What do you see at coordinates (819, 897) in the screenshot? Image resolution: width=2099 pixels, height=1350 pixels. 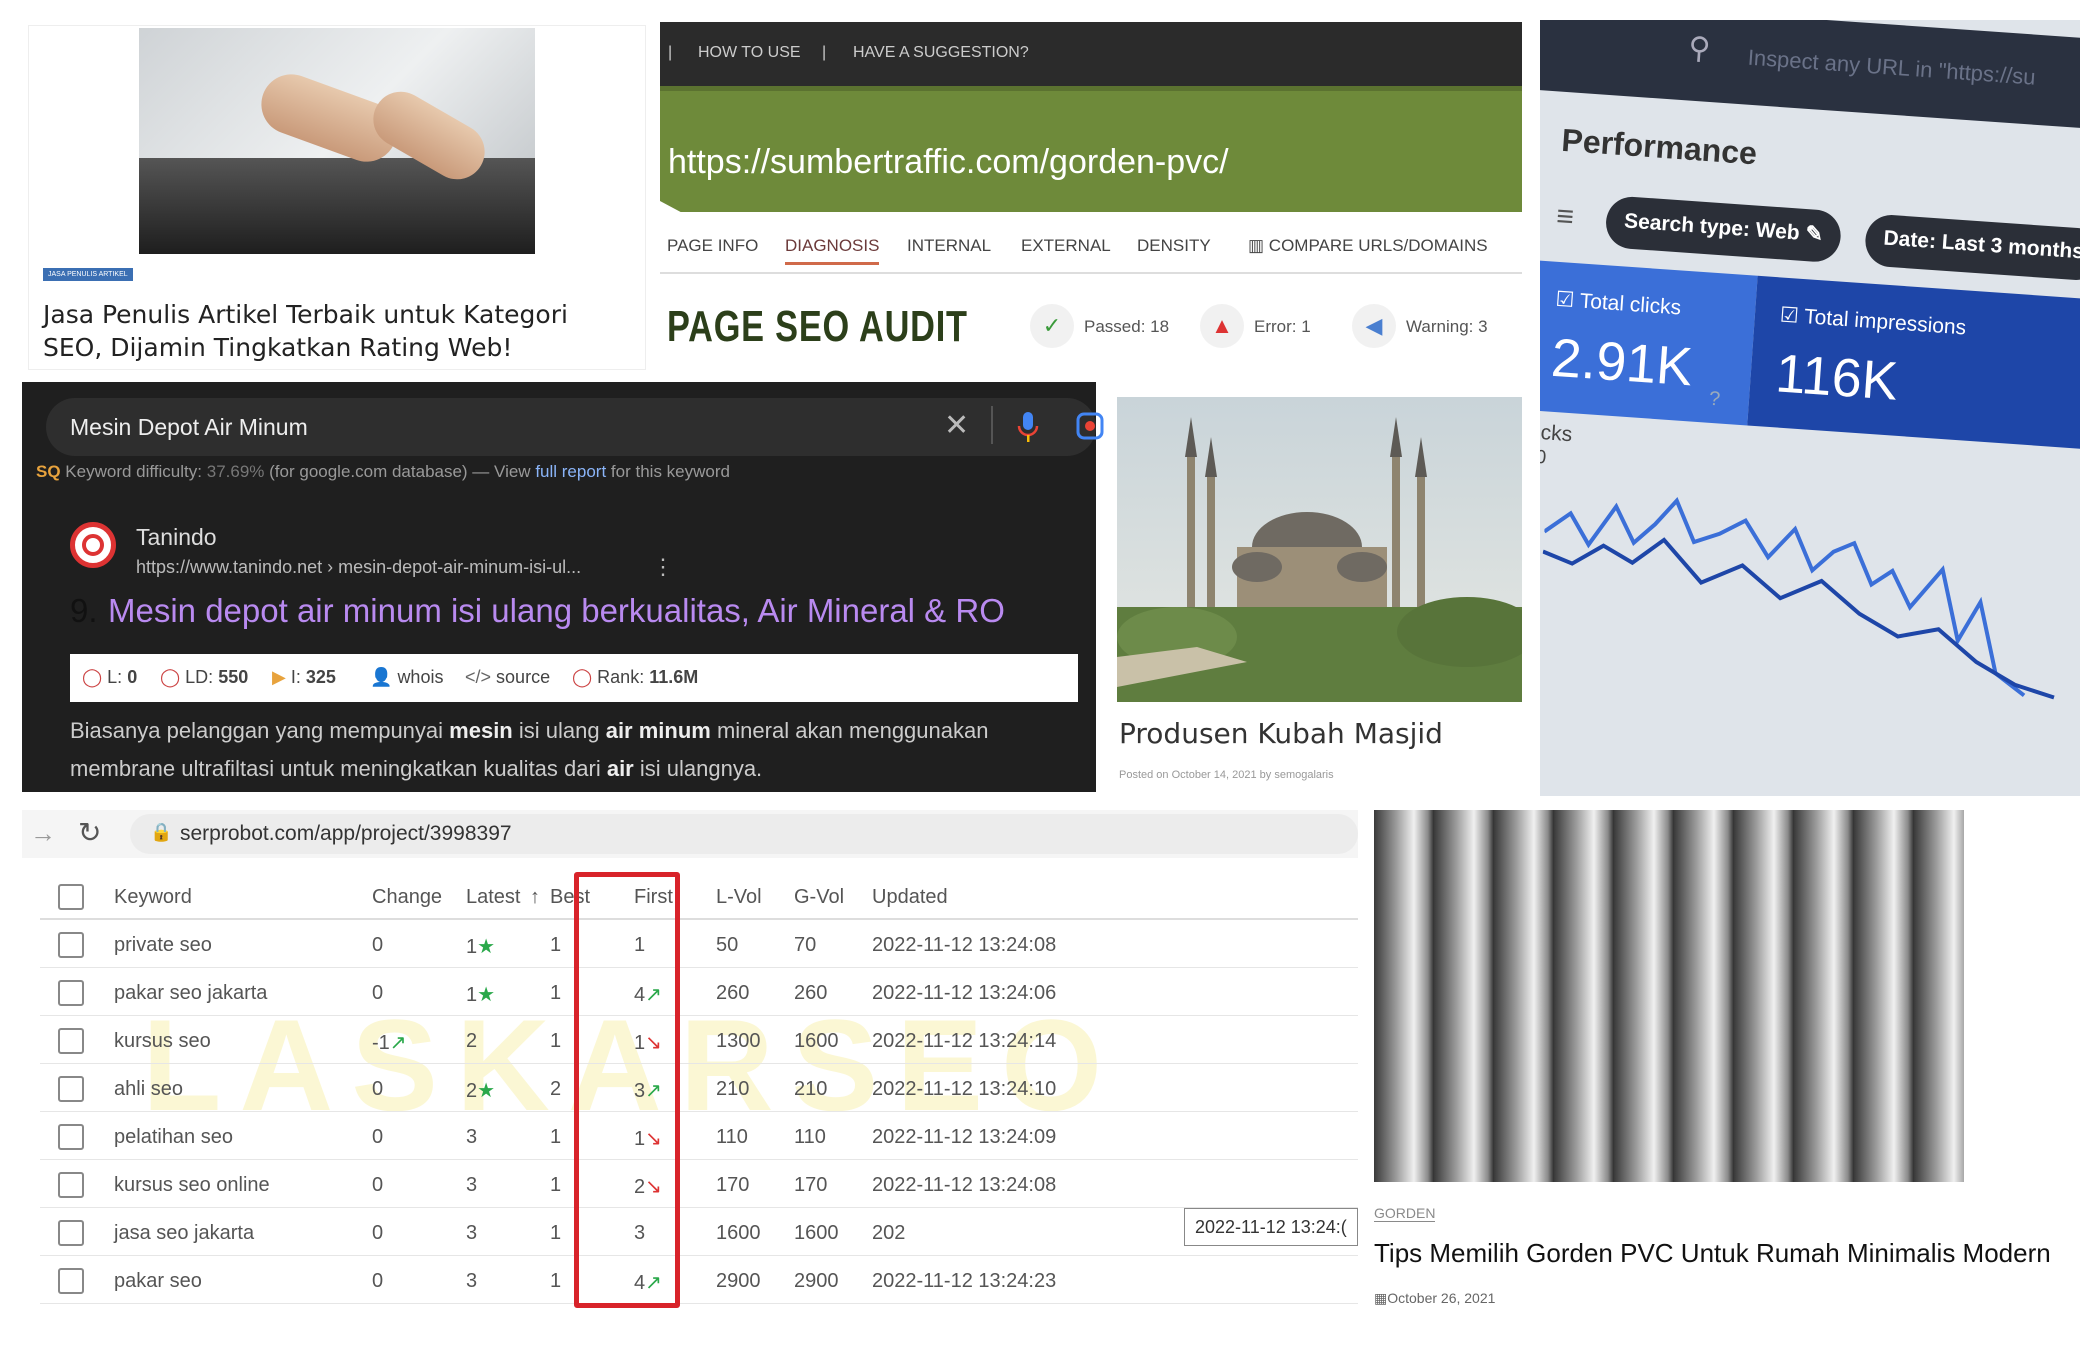 I see `column-header-gvol: G-Vol` at bounding box center [819, 897].